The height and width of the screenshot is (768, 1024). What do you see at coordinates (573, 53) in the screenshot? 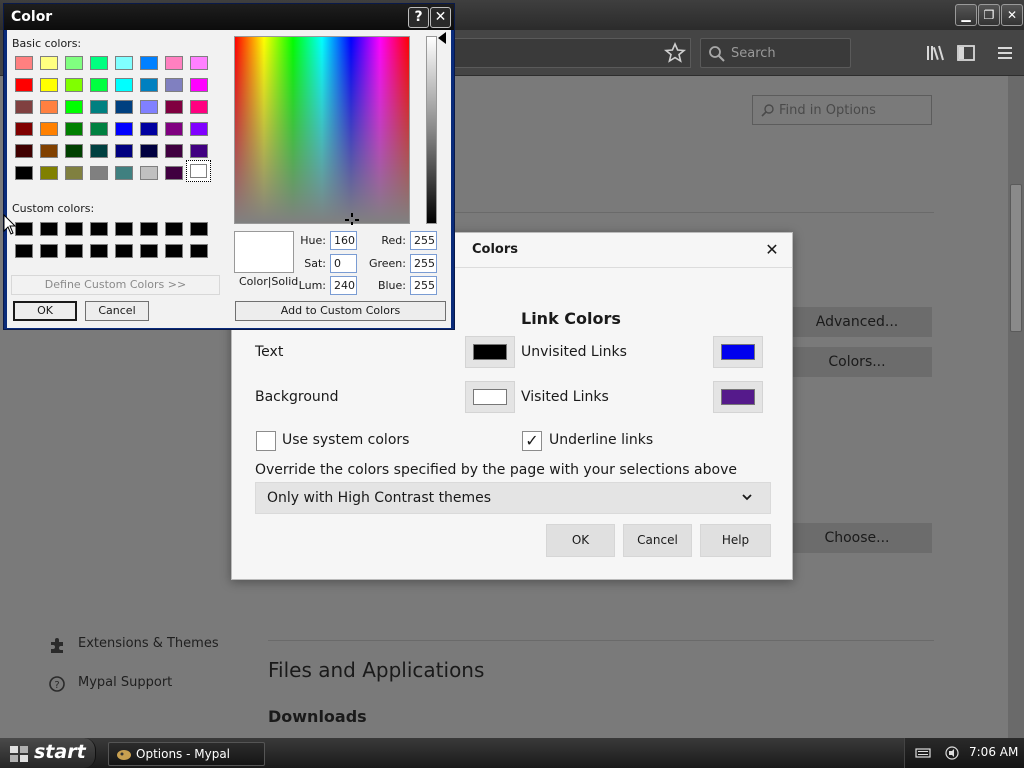
I see `url-bar` at bounding box center [573, 53].